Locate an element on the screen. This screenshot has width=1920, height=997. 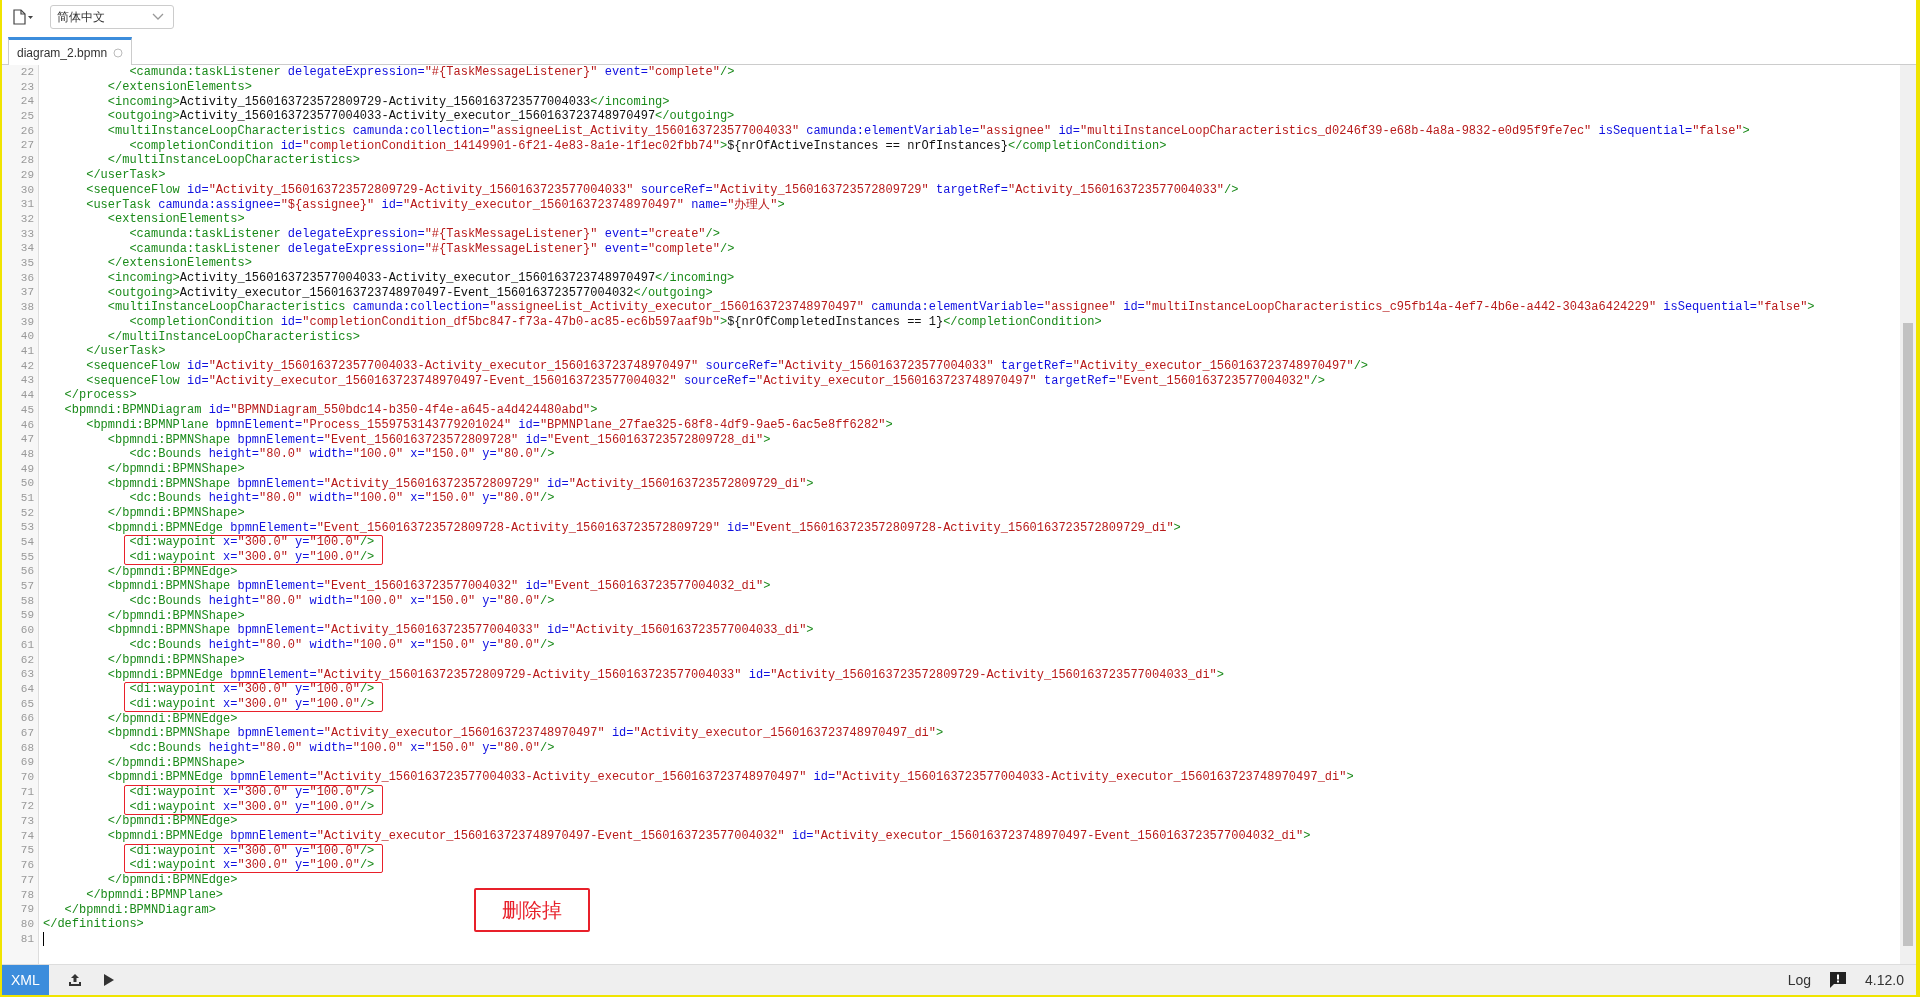
code-line: <sequenceFlow id="Activity_executor_1560163723748970497-Event_1560163723577004032" sourceRef="Activity_executor_1560163723748970497" targetRef="Event_1560163723577004032"/> is located at coordinates (705, 380).